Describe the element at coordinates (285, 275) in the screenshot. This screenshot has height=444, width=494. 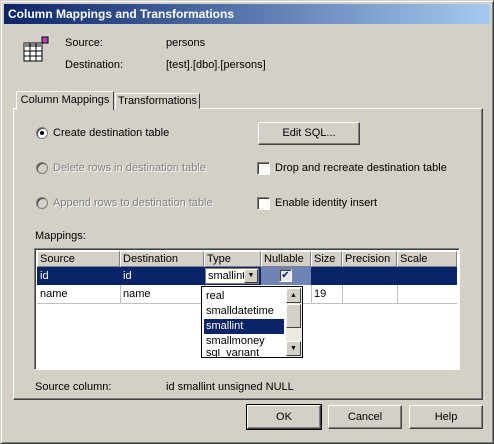
I see `row-1-nullable-checkbox: ✔` at that location.